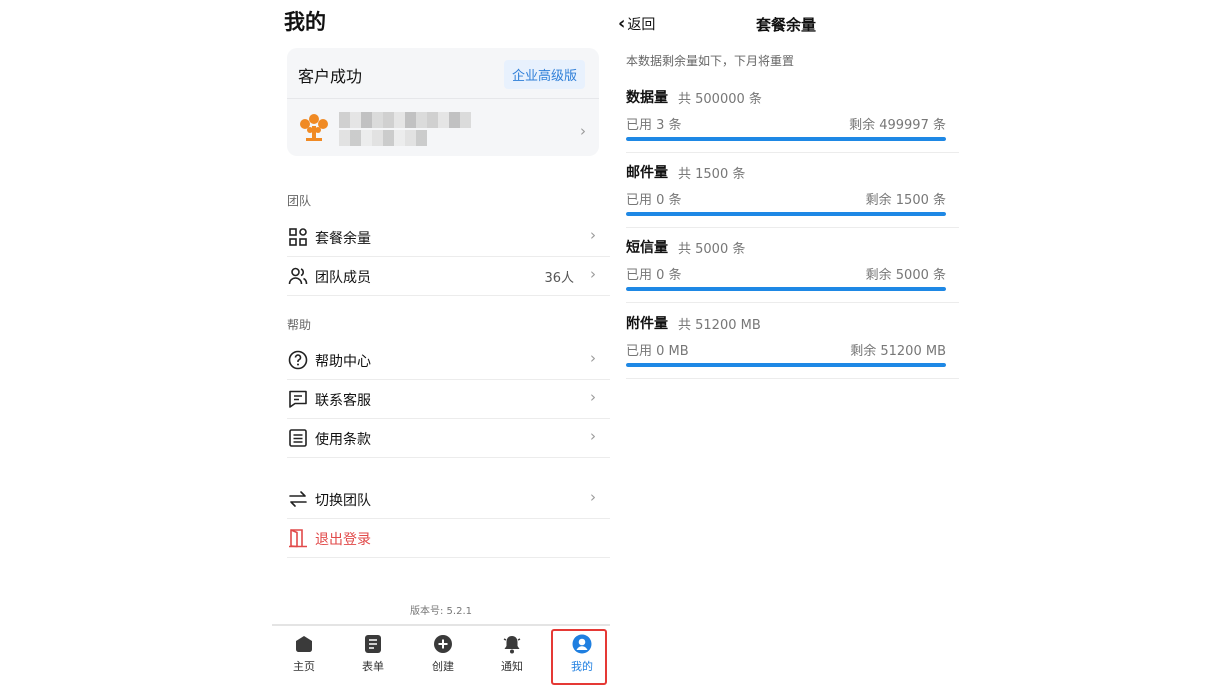 This screenshot has height=689, width=1223. Describe the element at coordinates (298, 276) in the screenshot. I see `users-icon` at that location.